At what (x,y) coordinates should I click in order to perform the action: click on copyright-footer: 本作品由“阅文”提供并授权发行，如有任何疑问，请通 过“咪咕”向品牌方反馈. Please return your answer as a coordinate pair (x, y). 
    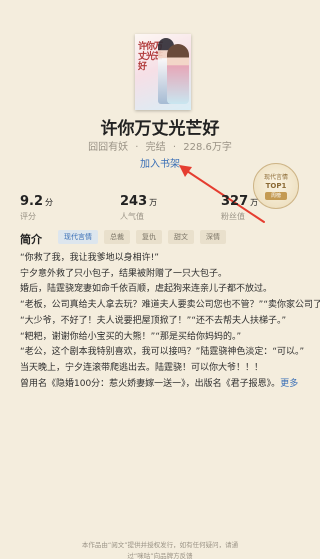
    Looking at the image, I should click on (160, 549).